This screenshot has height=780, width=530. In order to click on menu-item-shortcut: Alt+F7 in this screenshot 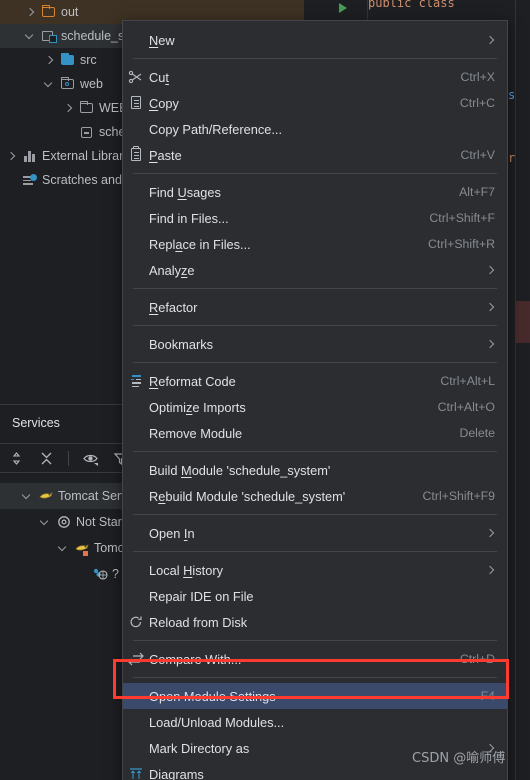, I will do `click(477, 192)`.